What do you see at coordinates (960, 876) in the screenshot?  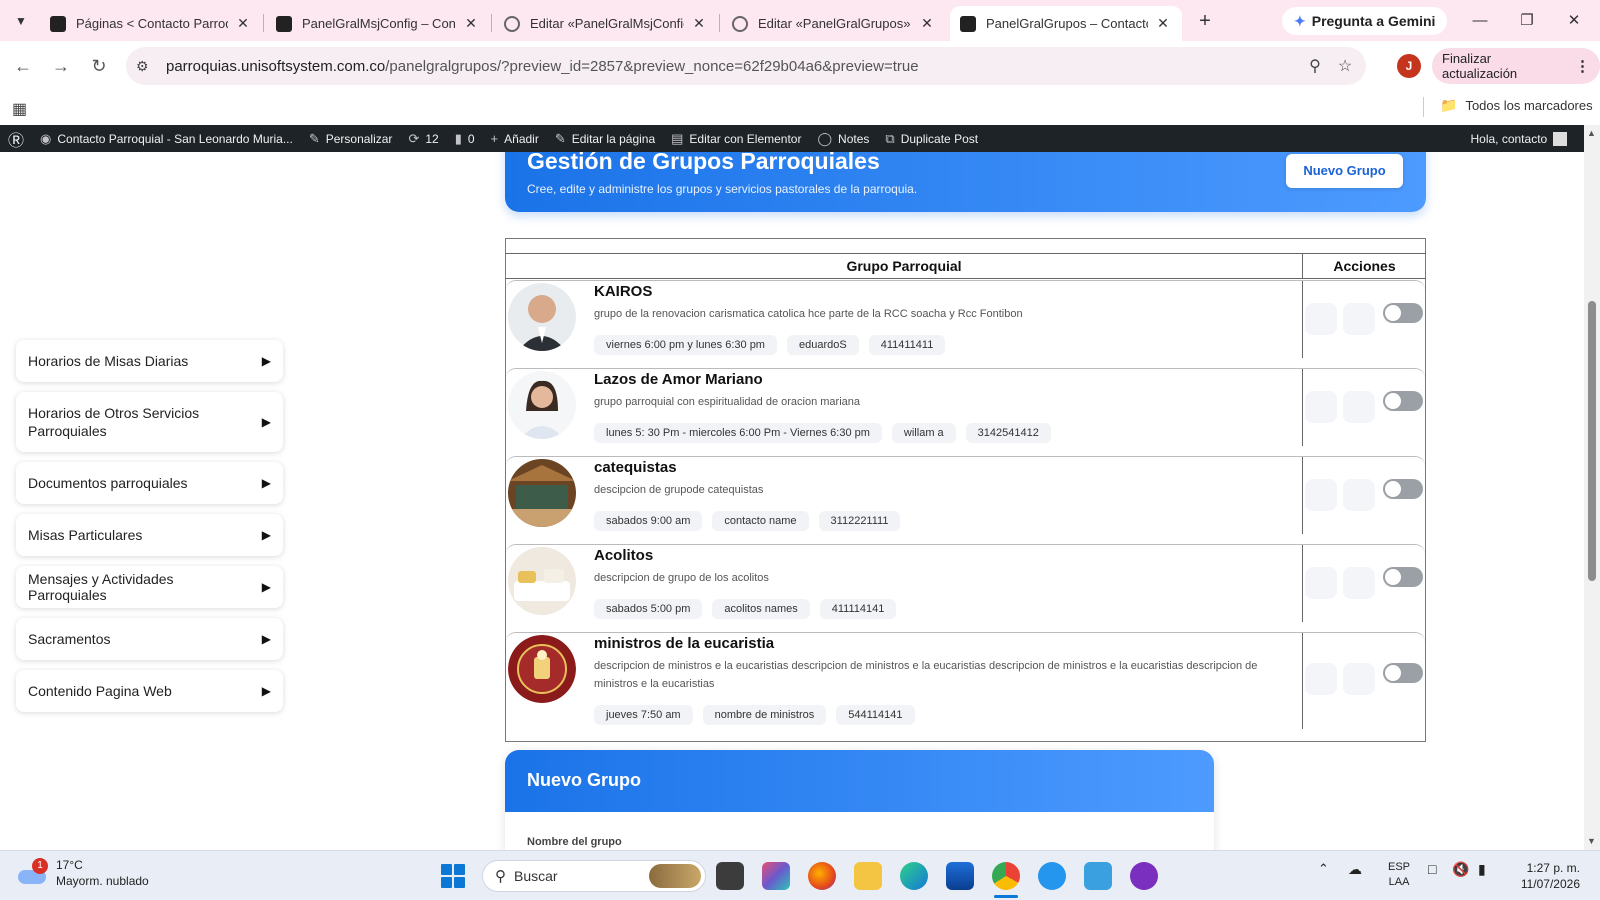 I see `microsoft-store-icon` at bounding box center [960, 876].